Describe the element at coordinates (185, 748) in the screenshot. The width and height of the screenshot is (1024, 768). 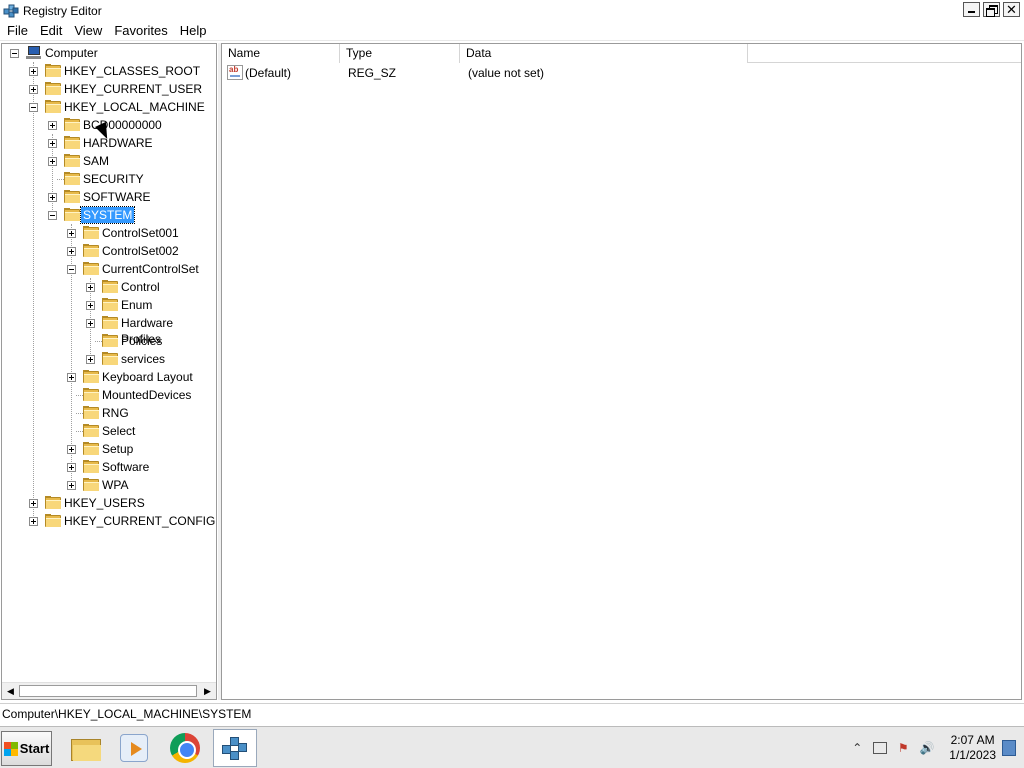
I see `taskbar-chrome-button` at that location.